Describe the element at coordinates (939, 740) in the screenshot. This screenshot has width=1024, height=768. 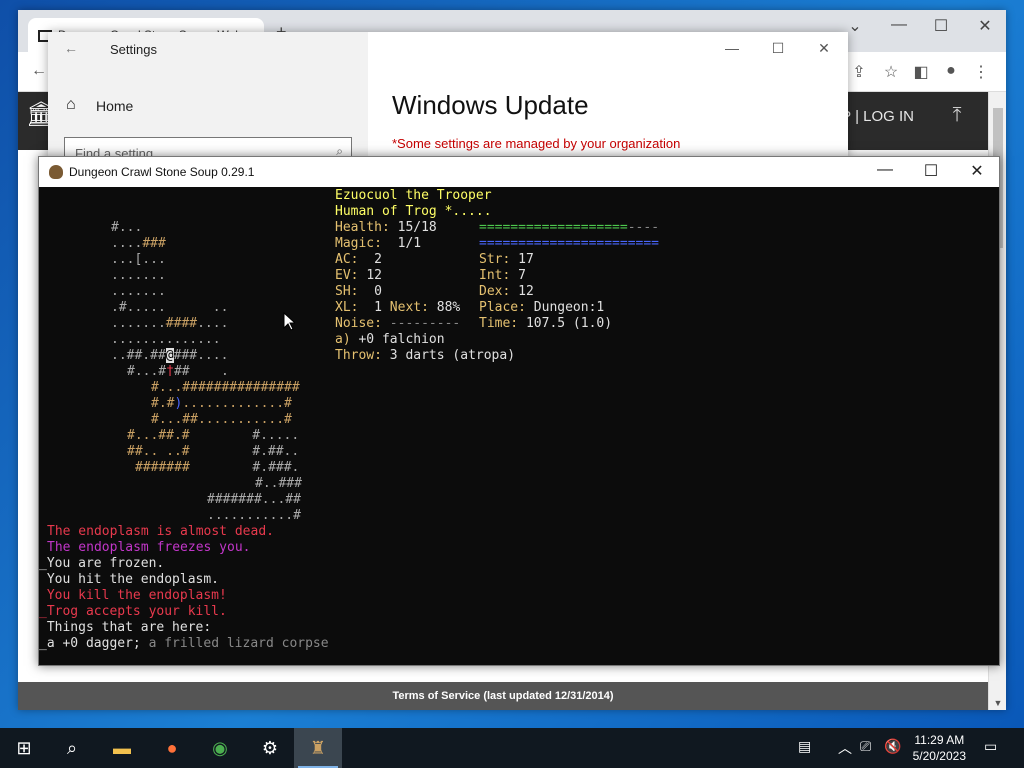
I see `clock-time: 11:29 AM` at that location.